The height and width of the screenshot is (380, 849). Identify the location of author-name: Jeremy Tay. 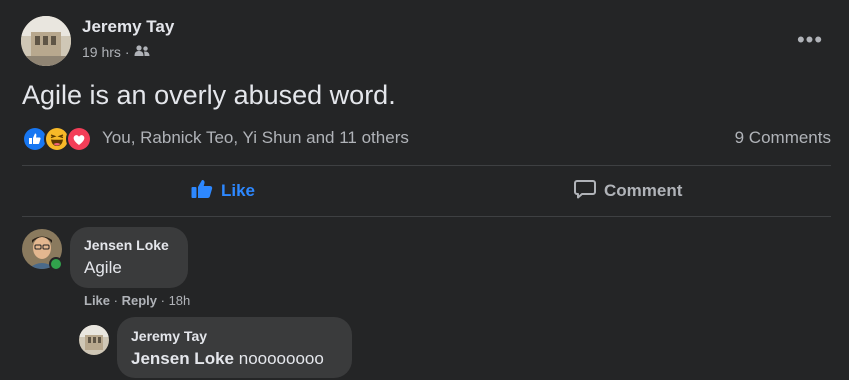
(128, 27).